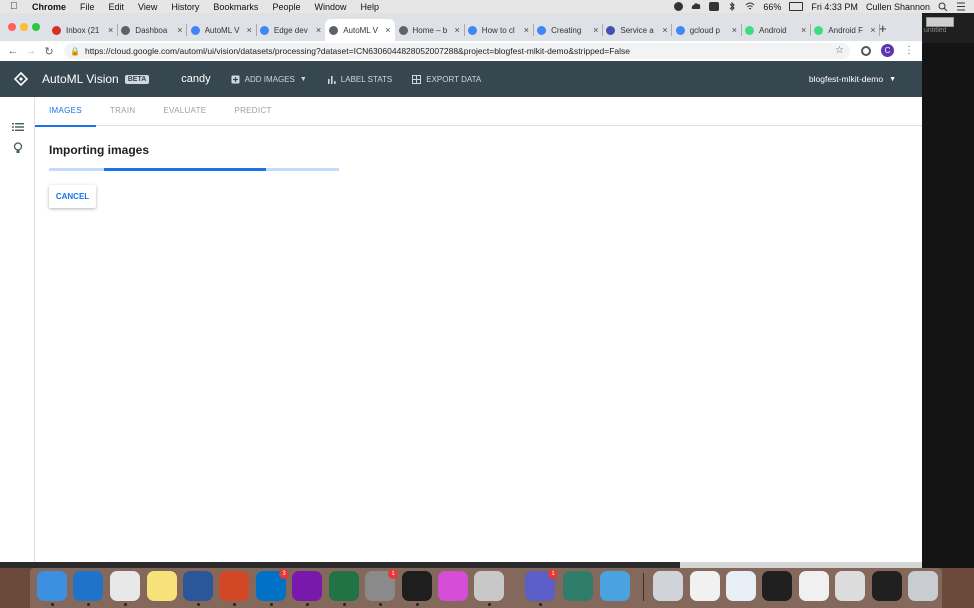  What do you see at coordinates (499, 30) in the screenshot?
I see `browser-tab: How to cl ×` at bounding box center [499, 30].